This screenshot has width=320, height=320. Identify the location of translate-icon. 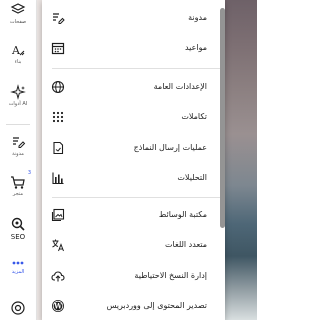
(58, 245).